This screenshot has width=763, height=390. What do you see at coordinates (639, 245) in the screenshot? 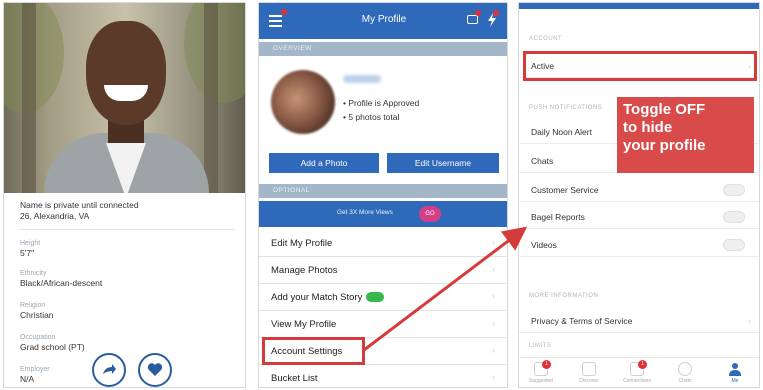
I see `toggle-row-videos: Videos` at bounding box center [639, 245].